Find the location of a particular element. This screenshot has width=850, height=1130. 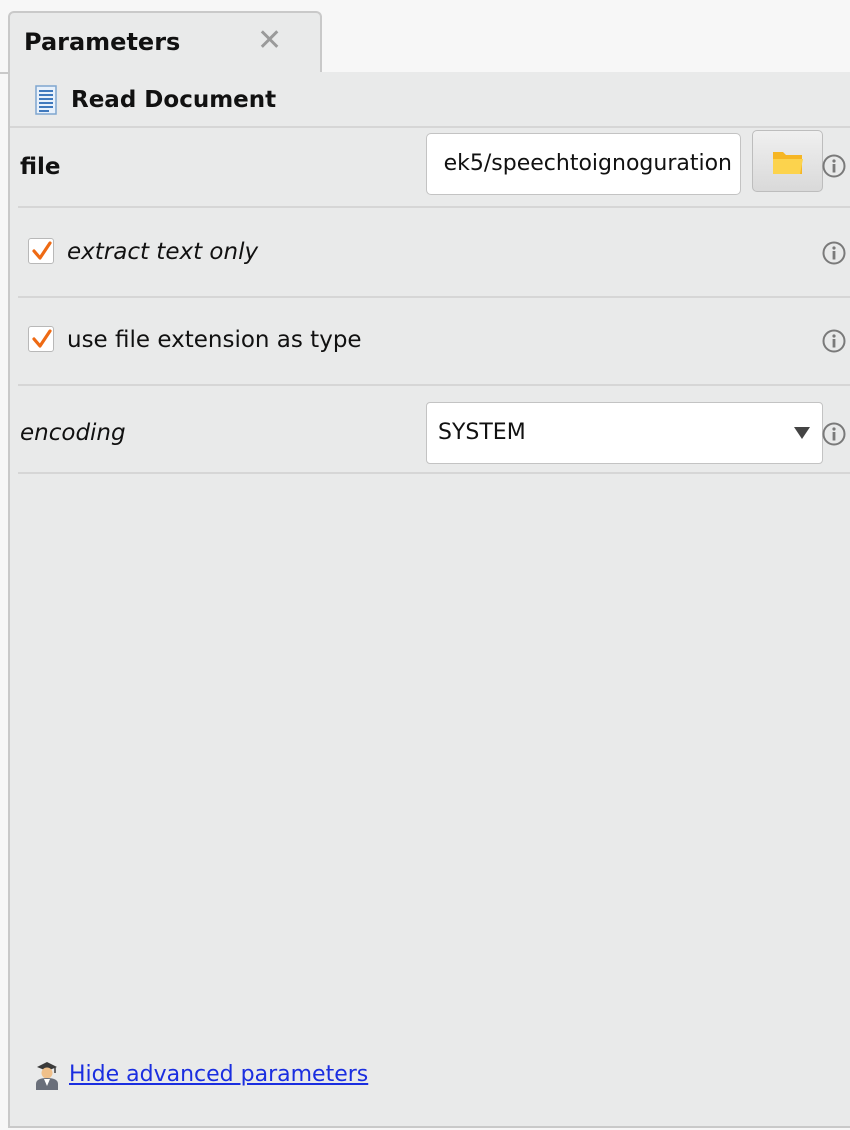

param-label-encoding: encoding is located at coordinates (73, 433).